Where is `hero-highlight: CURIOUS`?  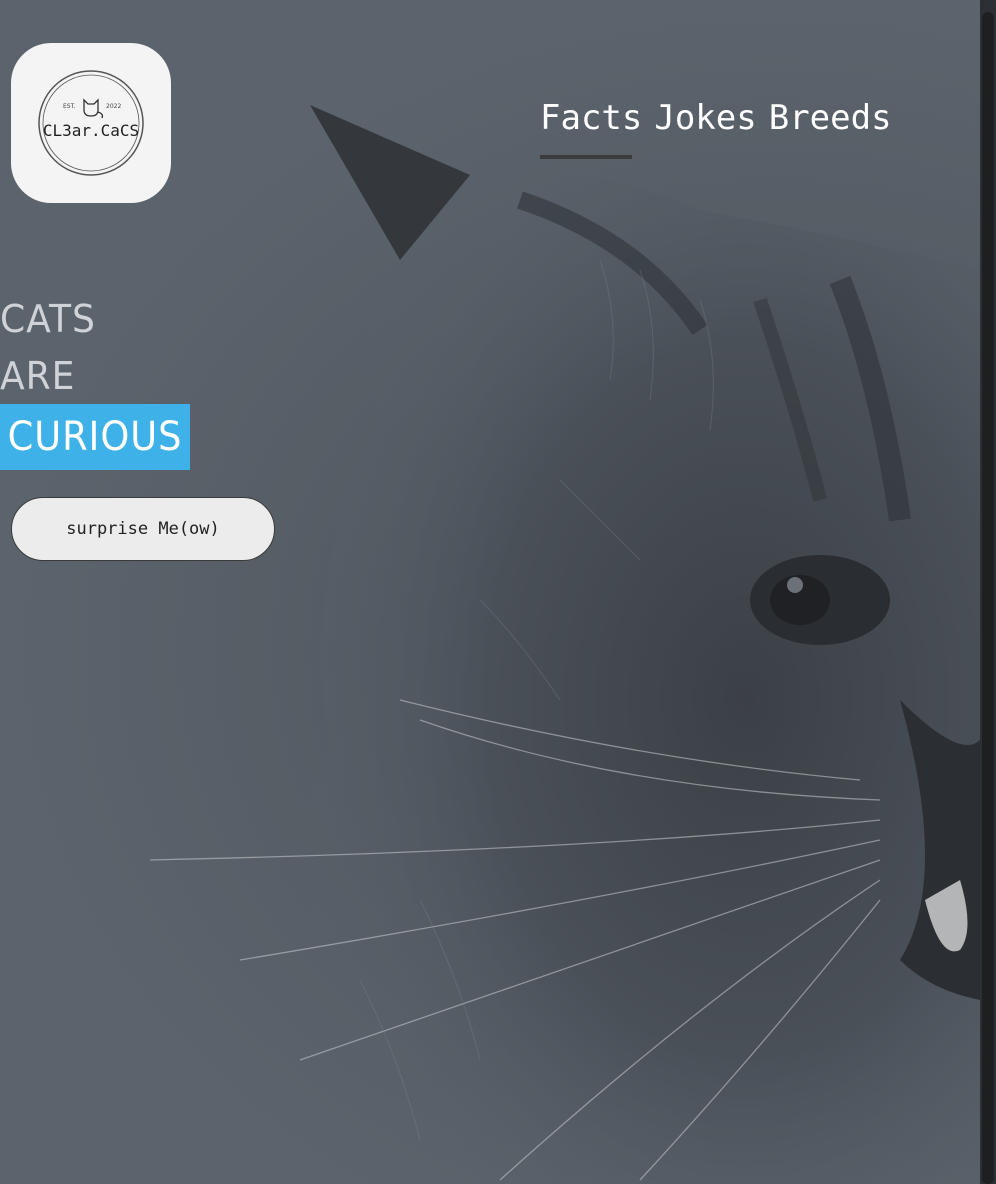
hero-highlight: CURIOUS is located at coordinates (95, 437).